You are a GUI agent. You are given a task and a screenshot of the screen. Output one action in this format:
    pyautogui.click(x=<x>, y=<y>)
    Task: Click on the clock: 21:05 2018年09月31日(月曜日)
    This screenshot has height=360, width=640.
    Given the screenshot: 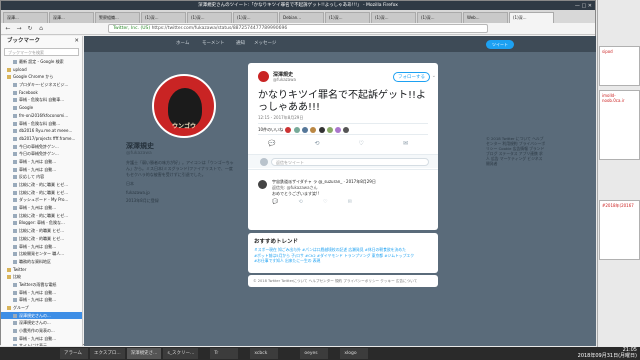 What is the action you would take?
    pyautogui.click(x=607, y=353)
    